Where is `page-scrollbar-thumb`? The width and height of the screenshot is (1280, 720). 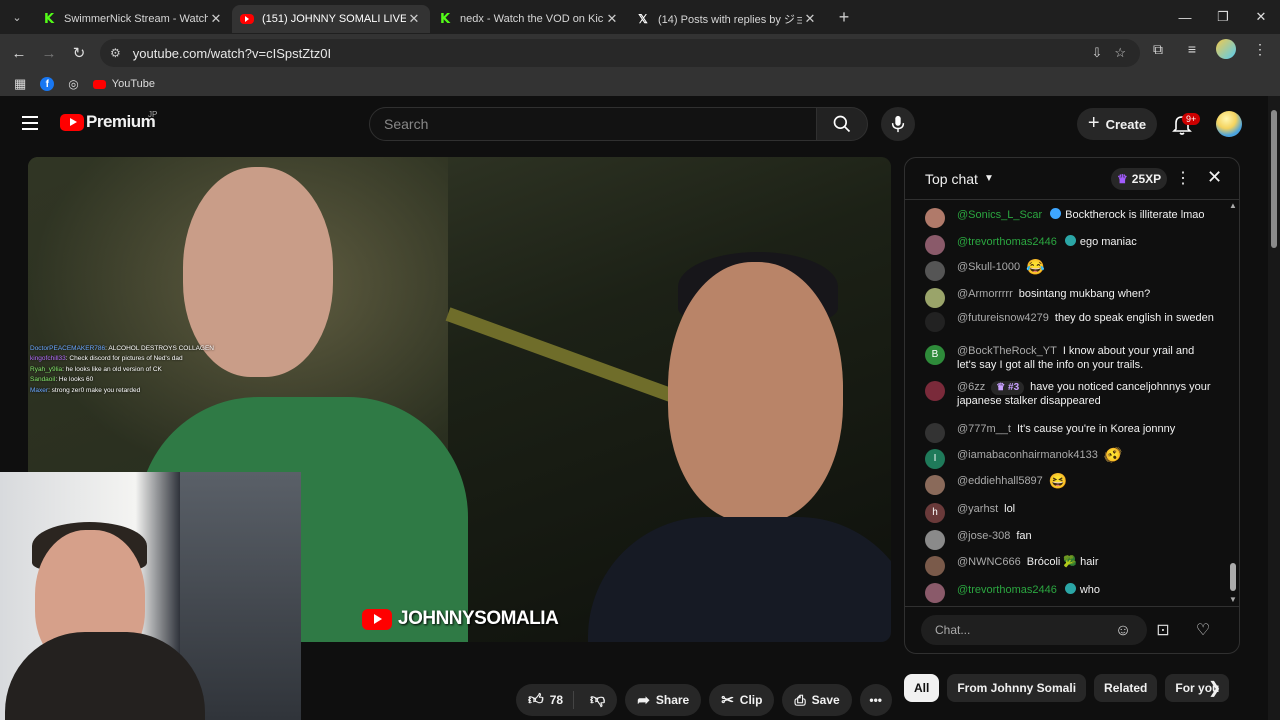
page-scrollbar-thumb is located at coordinates (1274, 179).